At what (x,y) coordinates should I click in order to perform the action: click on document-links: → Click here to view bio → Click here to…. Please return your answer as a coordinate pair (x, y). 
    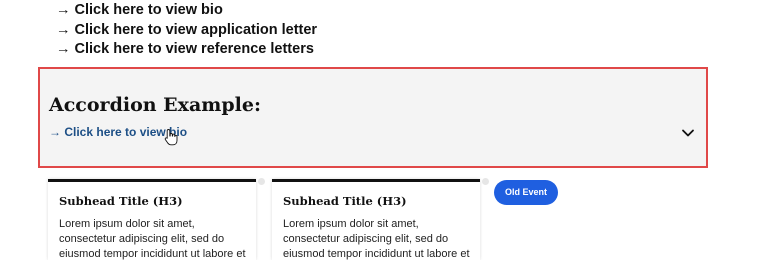
    Looking at the image, I should click on (186, 30).